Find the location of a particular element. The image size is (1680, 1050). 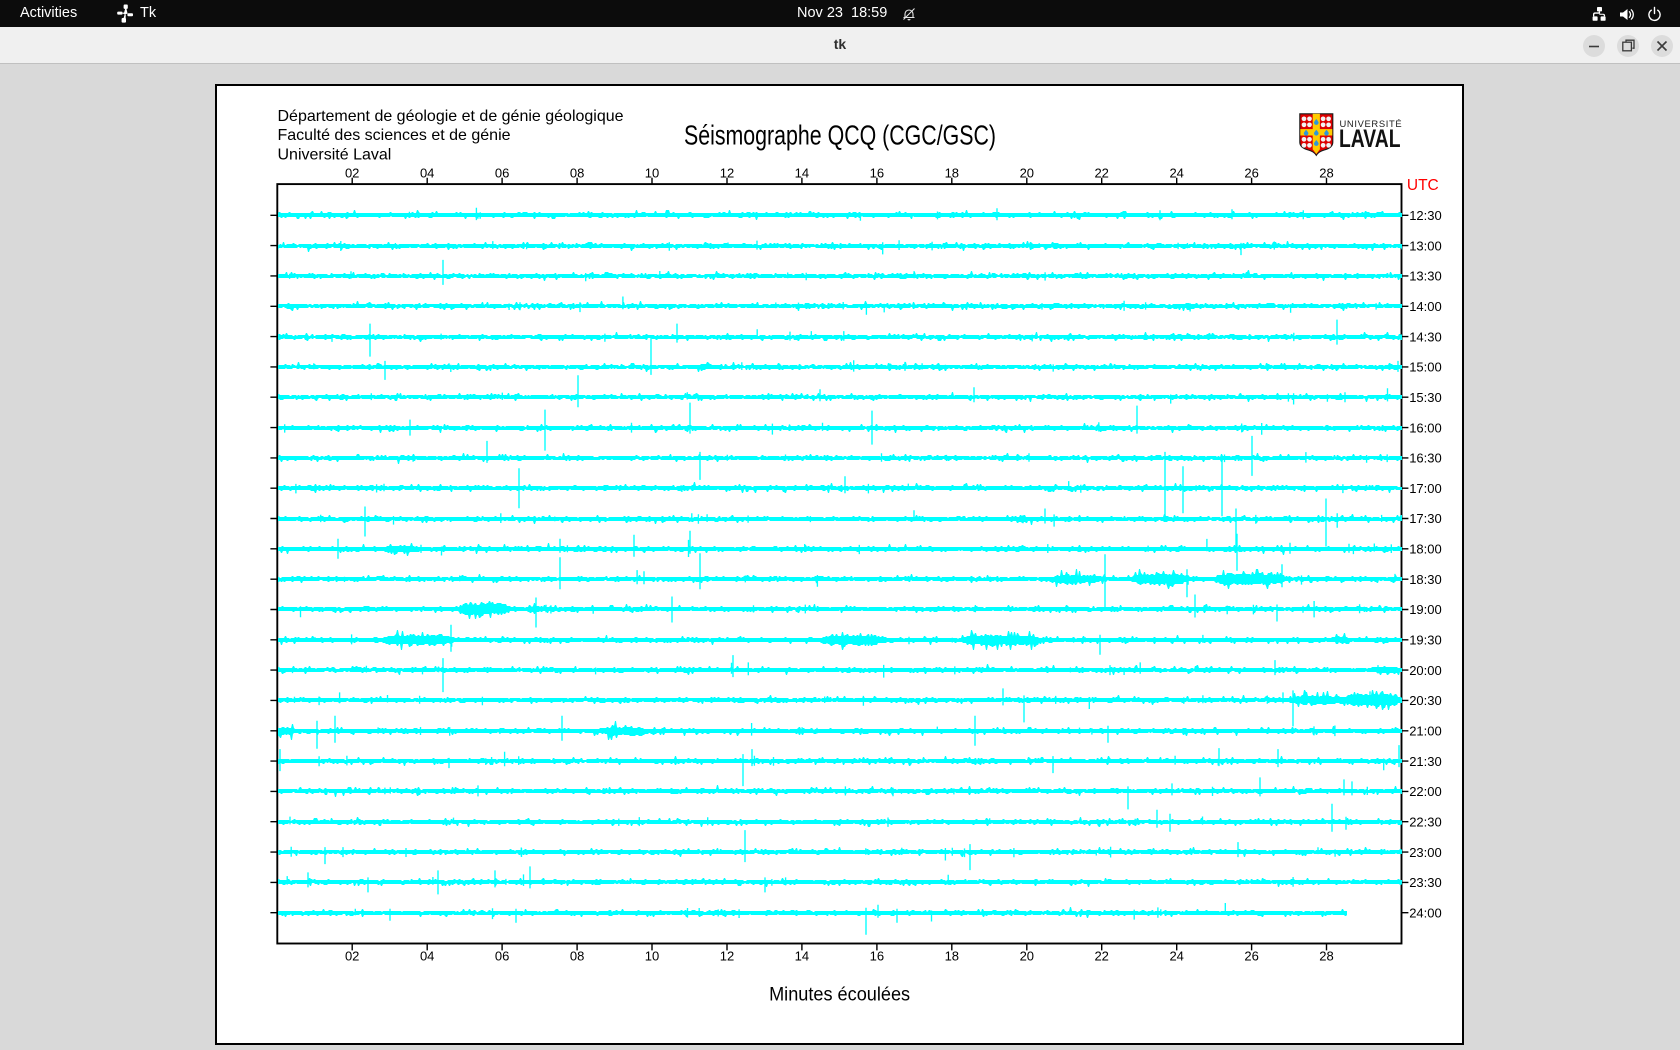

svg-text: Université Laval is located at coordinates (335, 154).